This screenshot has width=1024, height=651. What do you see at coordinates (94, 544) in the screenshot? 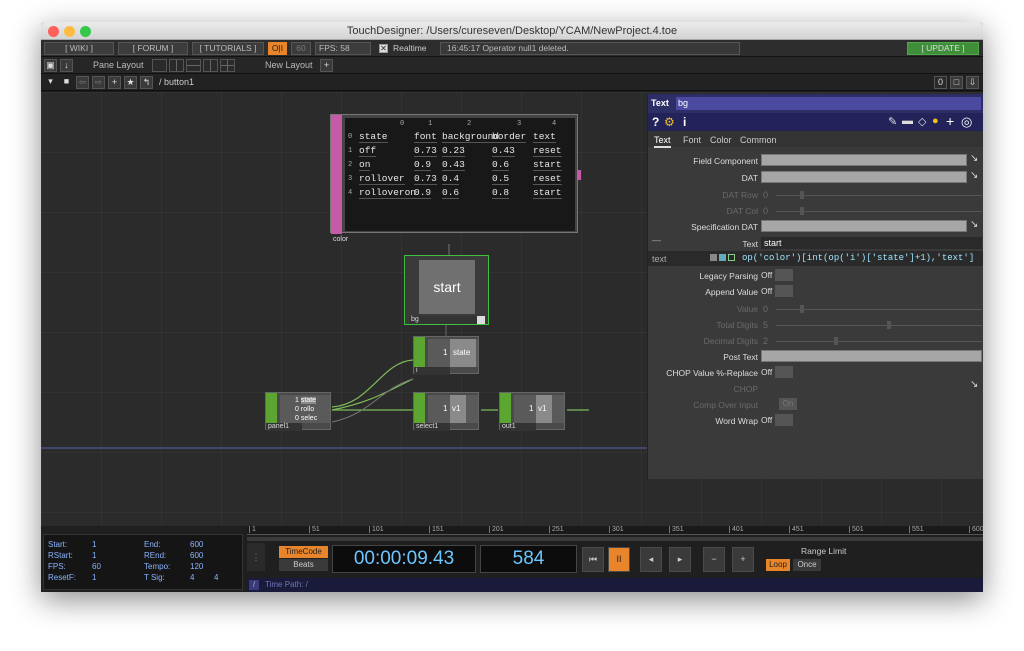
I see `time-setting-start: 1` at bounding box center [94, 544].